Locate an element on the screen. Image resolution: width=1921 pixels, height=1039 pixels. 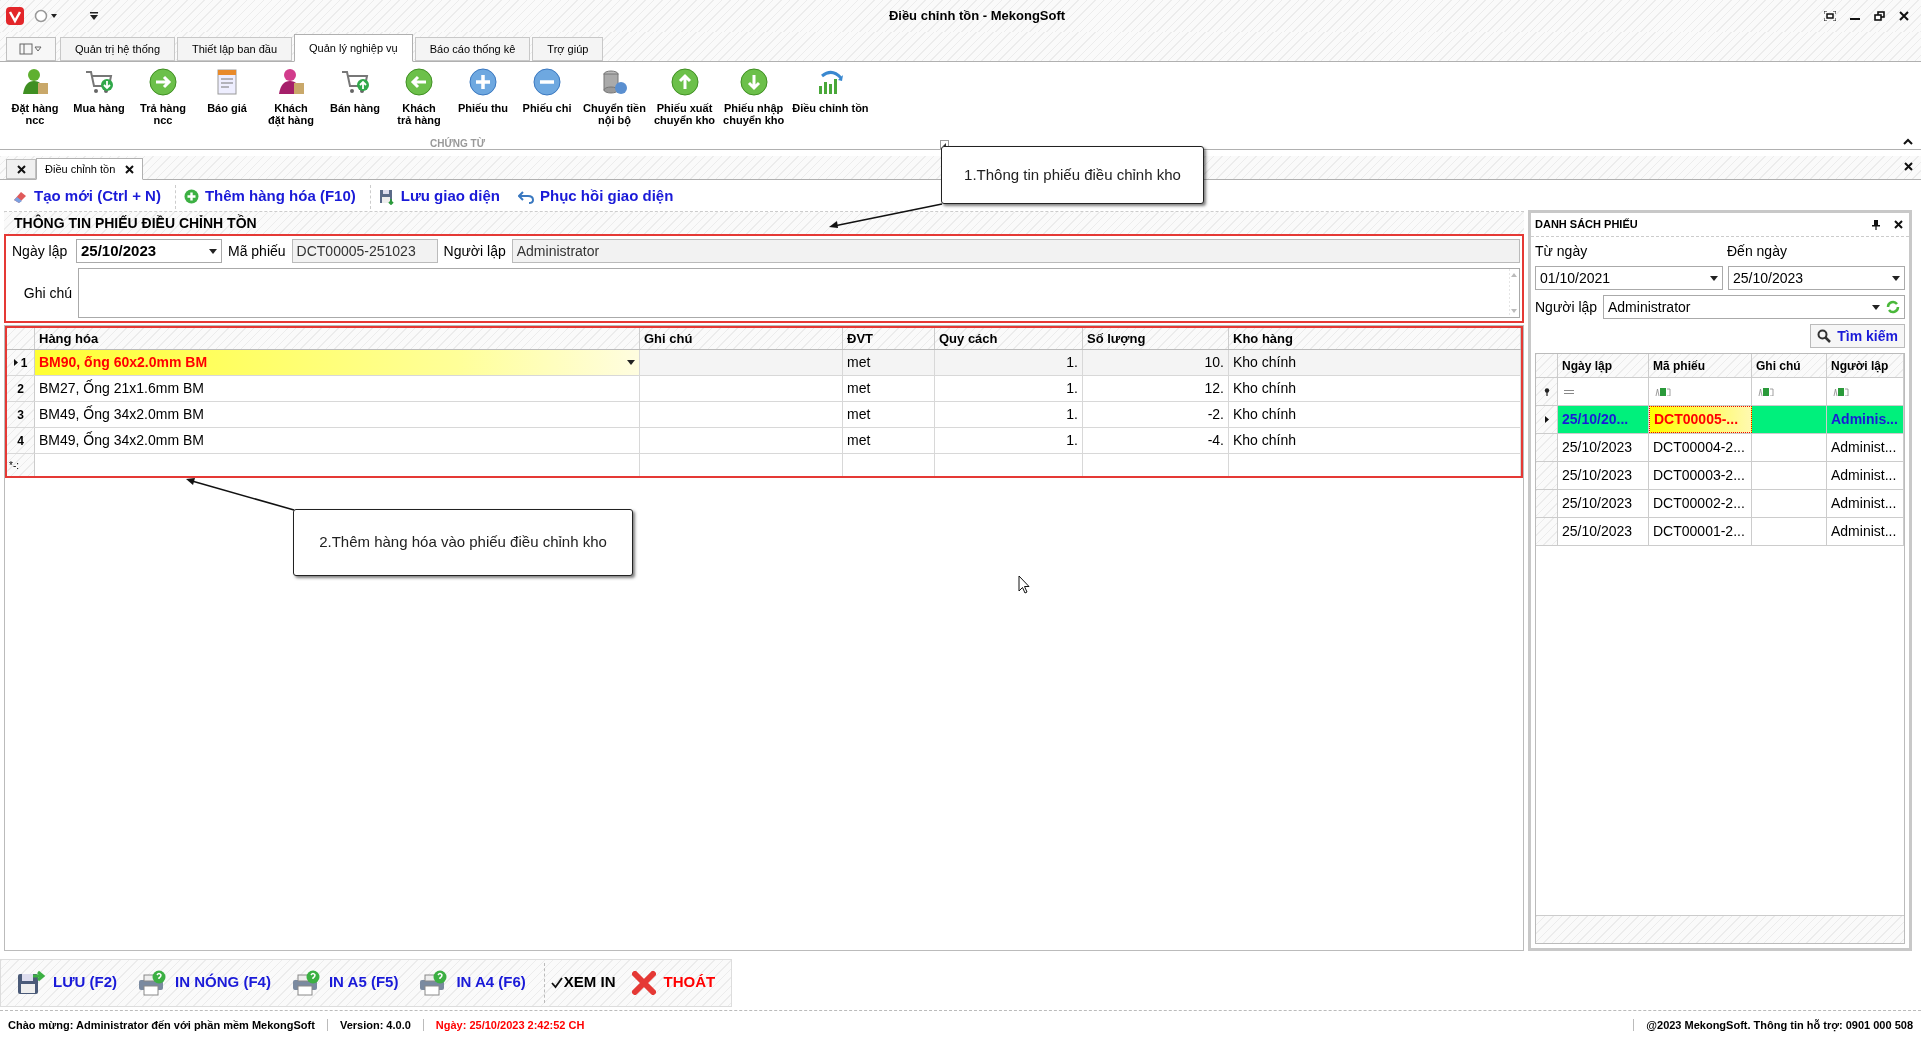
creator-dropdown: Administrator is located at coordinates (1754, 307).